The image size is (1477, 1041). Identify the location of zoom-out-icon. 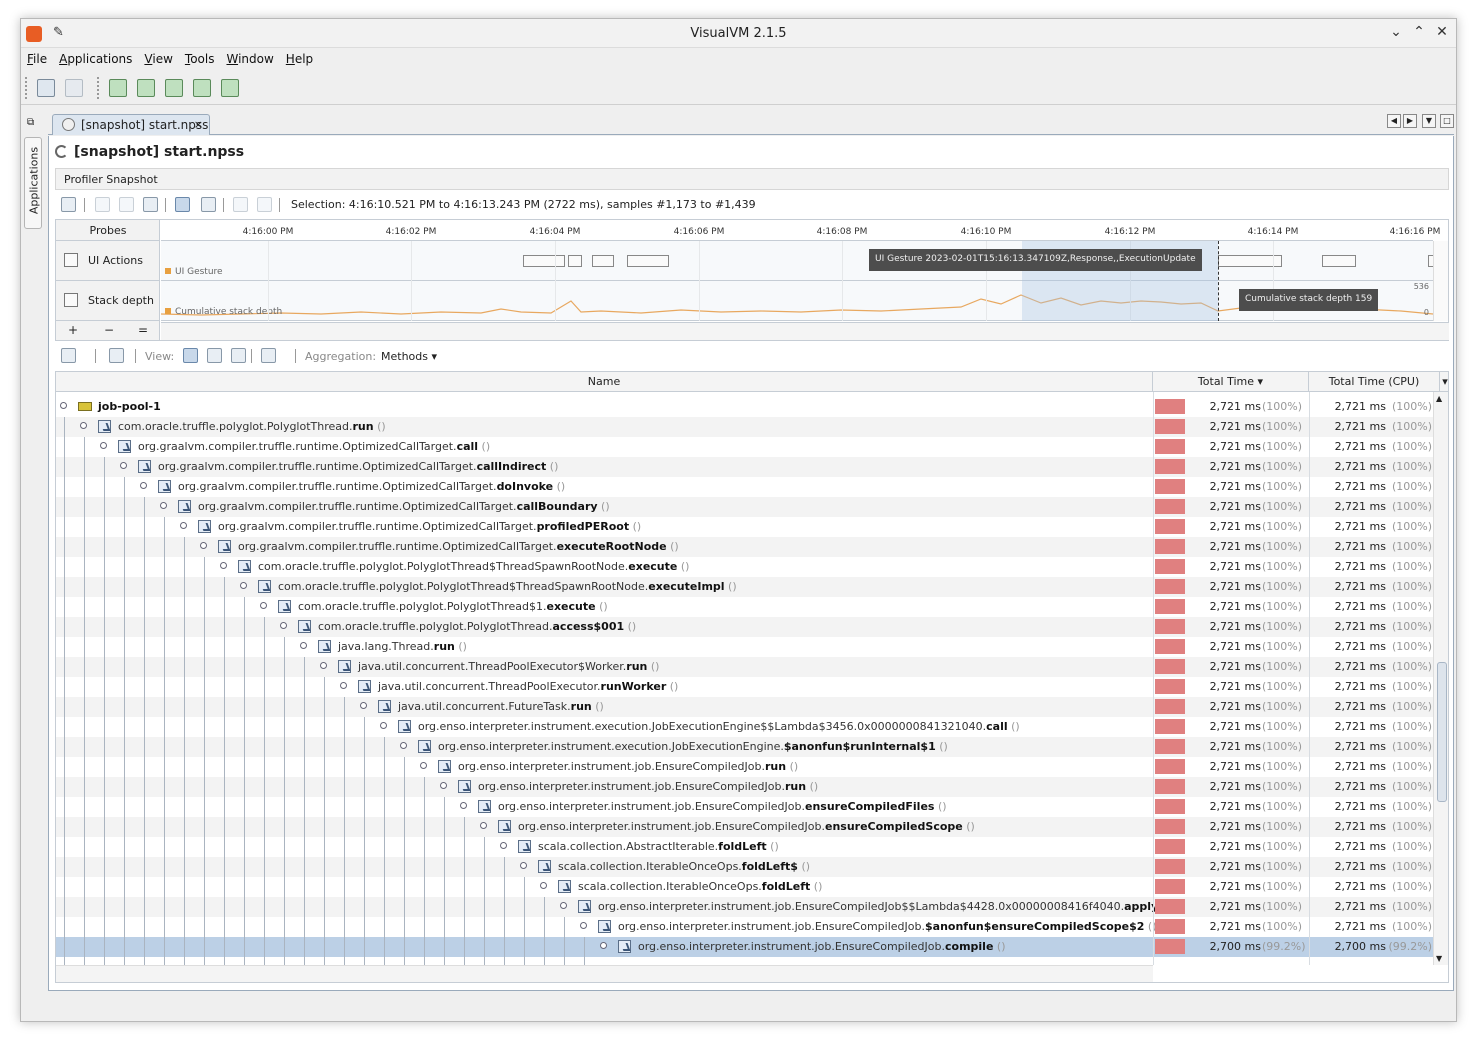
(126, 204).